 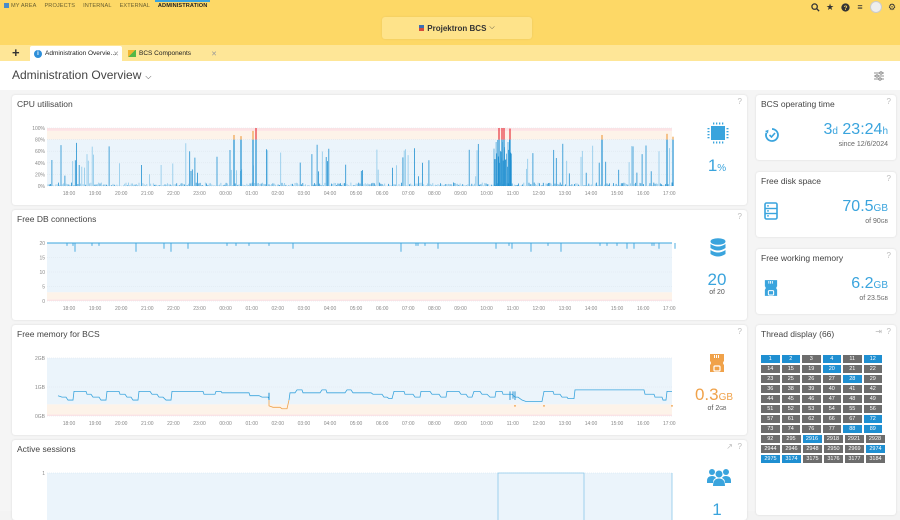 What do you see at coordinates (852, 359) in the screenshot?
I see `thread-item: 11` at bounding box center [852, 359].